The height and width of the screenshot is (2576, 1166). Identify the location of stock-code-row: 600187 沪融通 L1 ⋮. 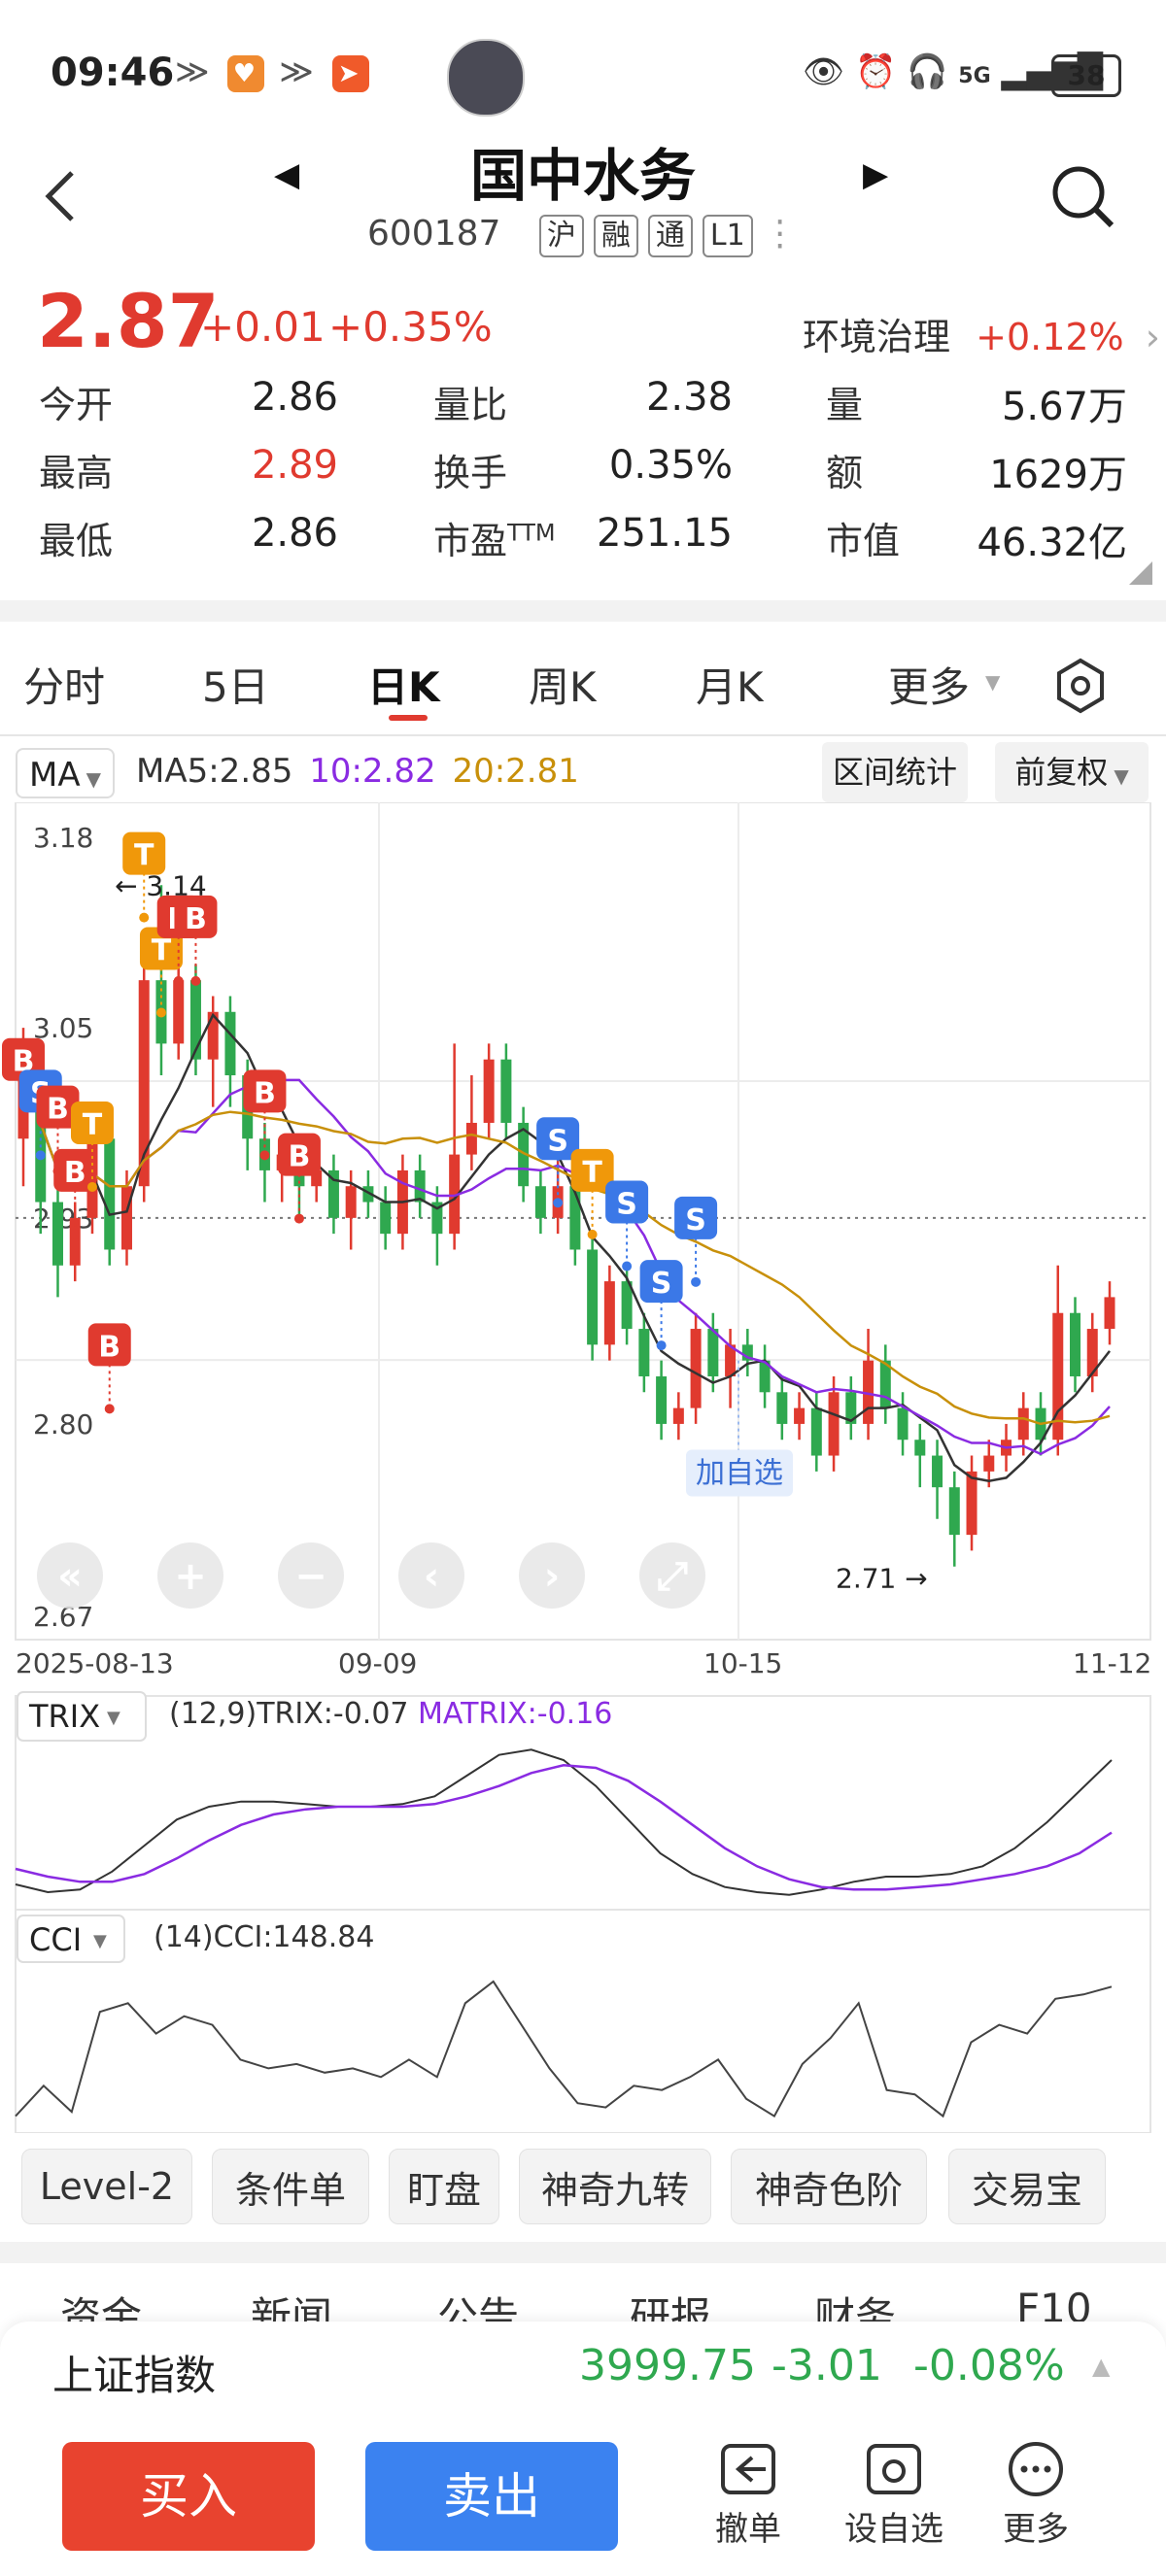
(582, 235).